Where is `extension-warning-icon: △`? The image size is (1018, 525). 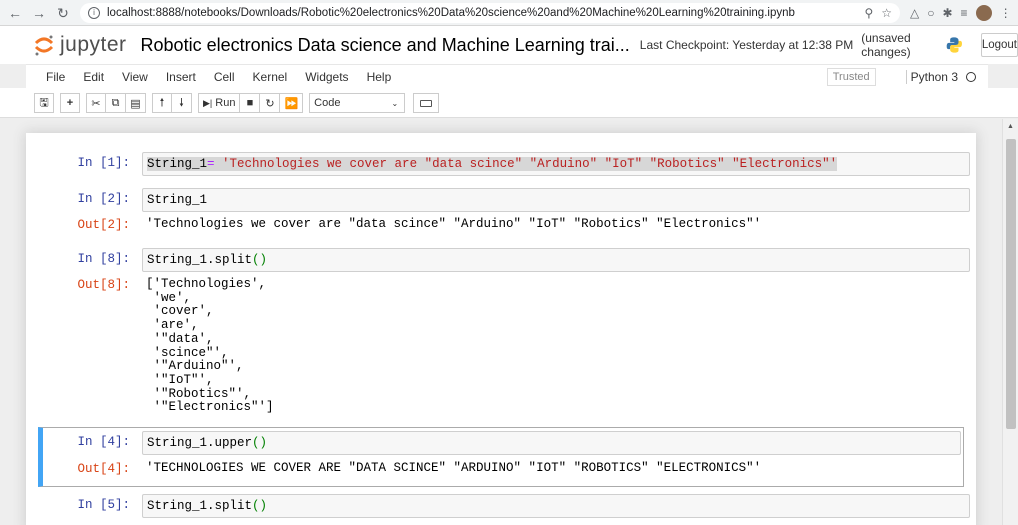
extension-warning-icon: △ is located at coordinates (914, 13).